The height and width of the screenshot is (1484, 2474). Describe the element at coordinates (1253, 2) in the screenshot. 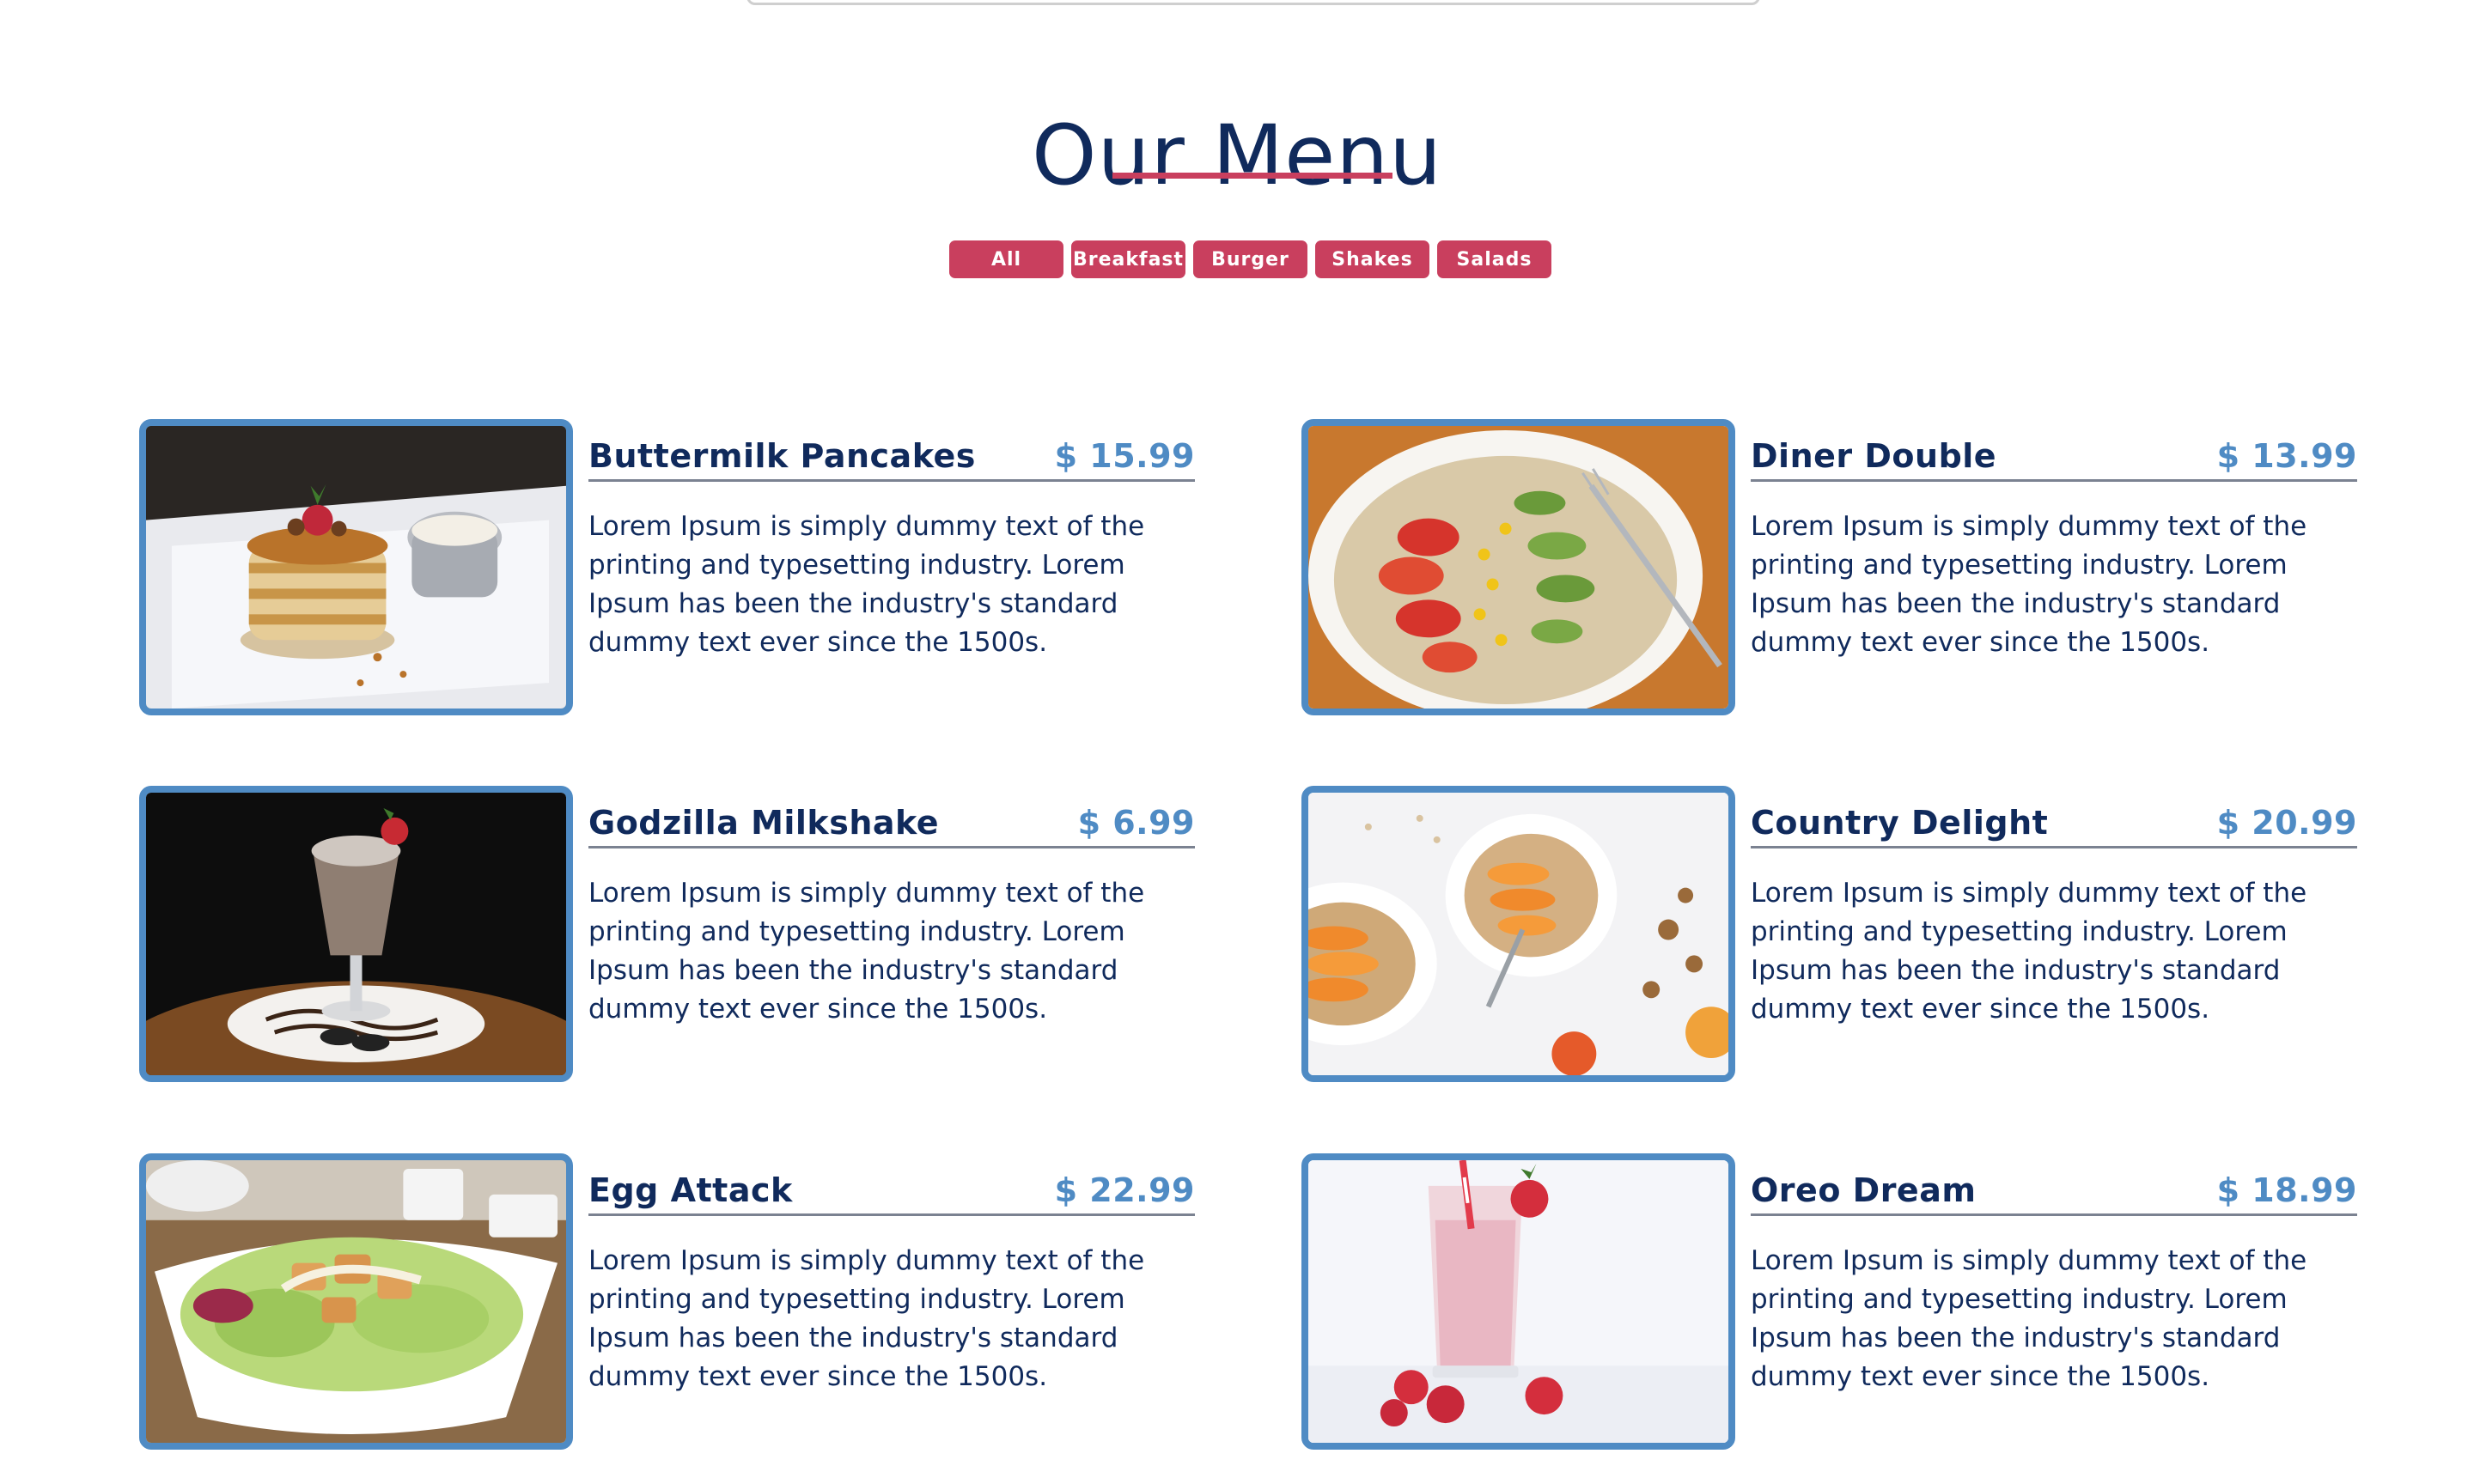

I see `search-box-edge` at that location.